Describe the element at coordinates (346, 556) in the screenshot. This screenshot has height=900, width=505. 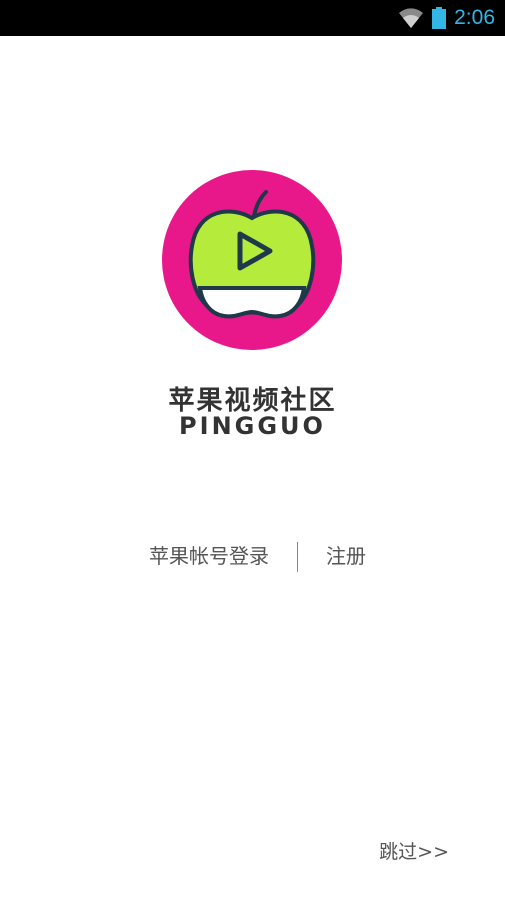
I see `register-button: 注册` at that location.